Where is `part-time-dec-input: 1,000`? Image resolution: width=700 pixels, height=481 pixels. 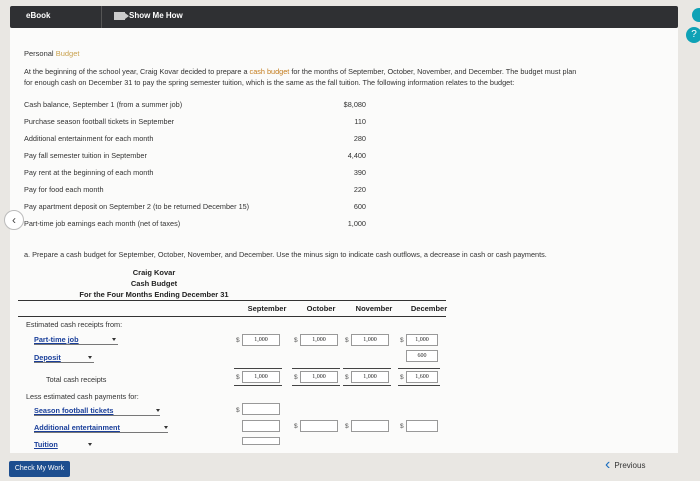
part-time-dec-input: 1,000 is located at coordinates (422, 340).